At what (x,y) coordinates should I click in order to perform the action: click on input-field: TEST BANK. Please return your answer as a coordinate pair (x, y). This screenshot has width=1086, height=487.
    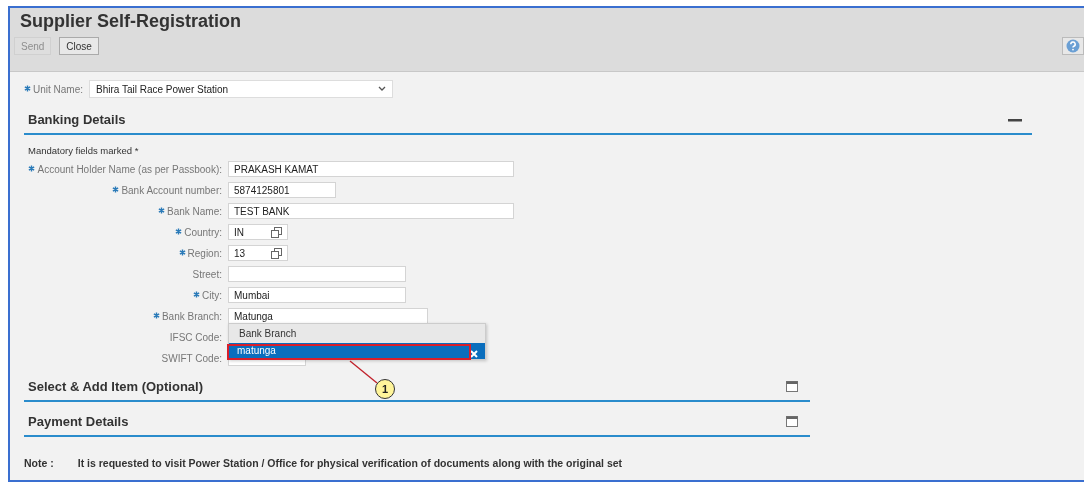
    Looking at the image, I should click on (371, 211).